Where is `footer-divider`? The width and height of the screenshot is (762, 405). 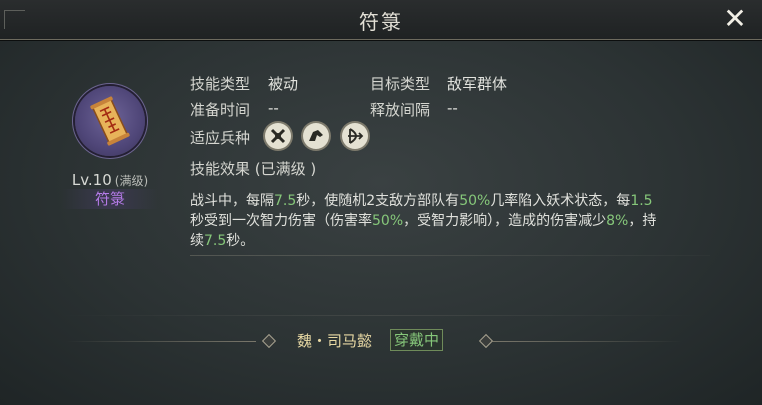 footer-divider is located at coordinates (380, 315).